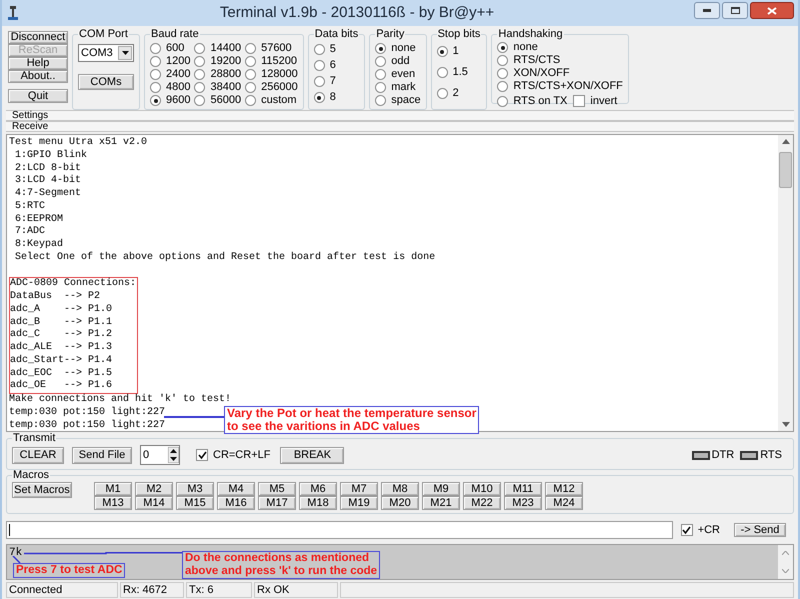 The width and height of the screenshot is (800, 599). I want to click on settings-button: Help, so click(38, 63).